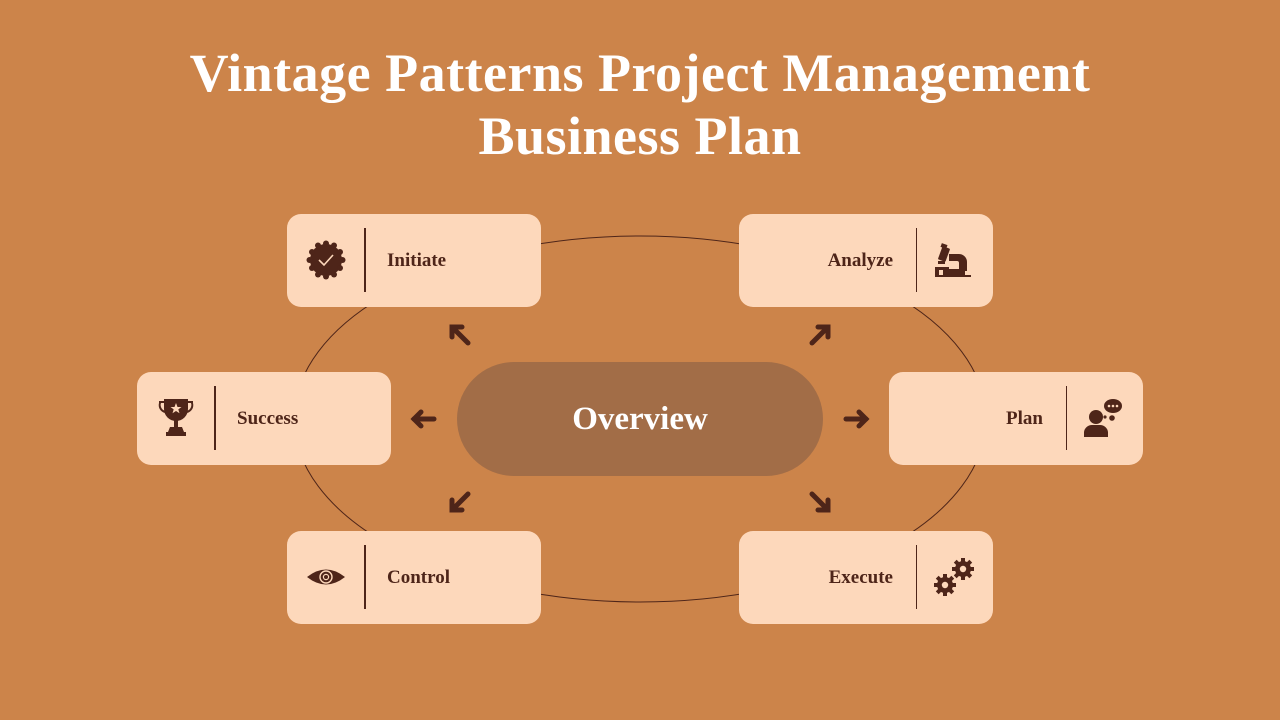 The image size is (1280, 720). Describe the element at coordinates (418, 577) in the screenshot. I see `card-label: Control` at that location.